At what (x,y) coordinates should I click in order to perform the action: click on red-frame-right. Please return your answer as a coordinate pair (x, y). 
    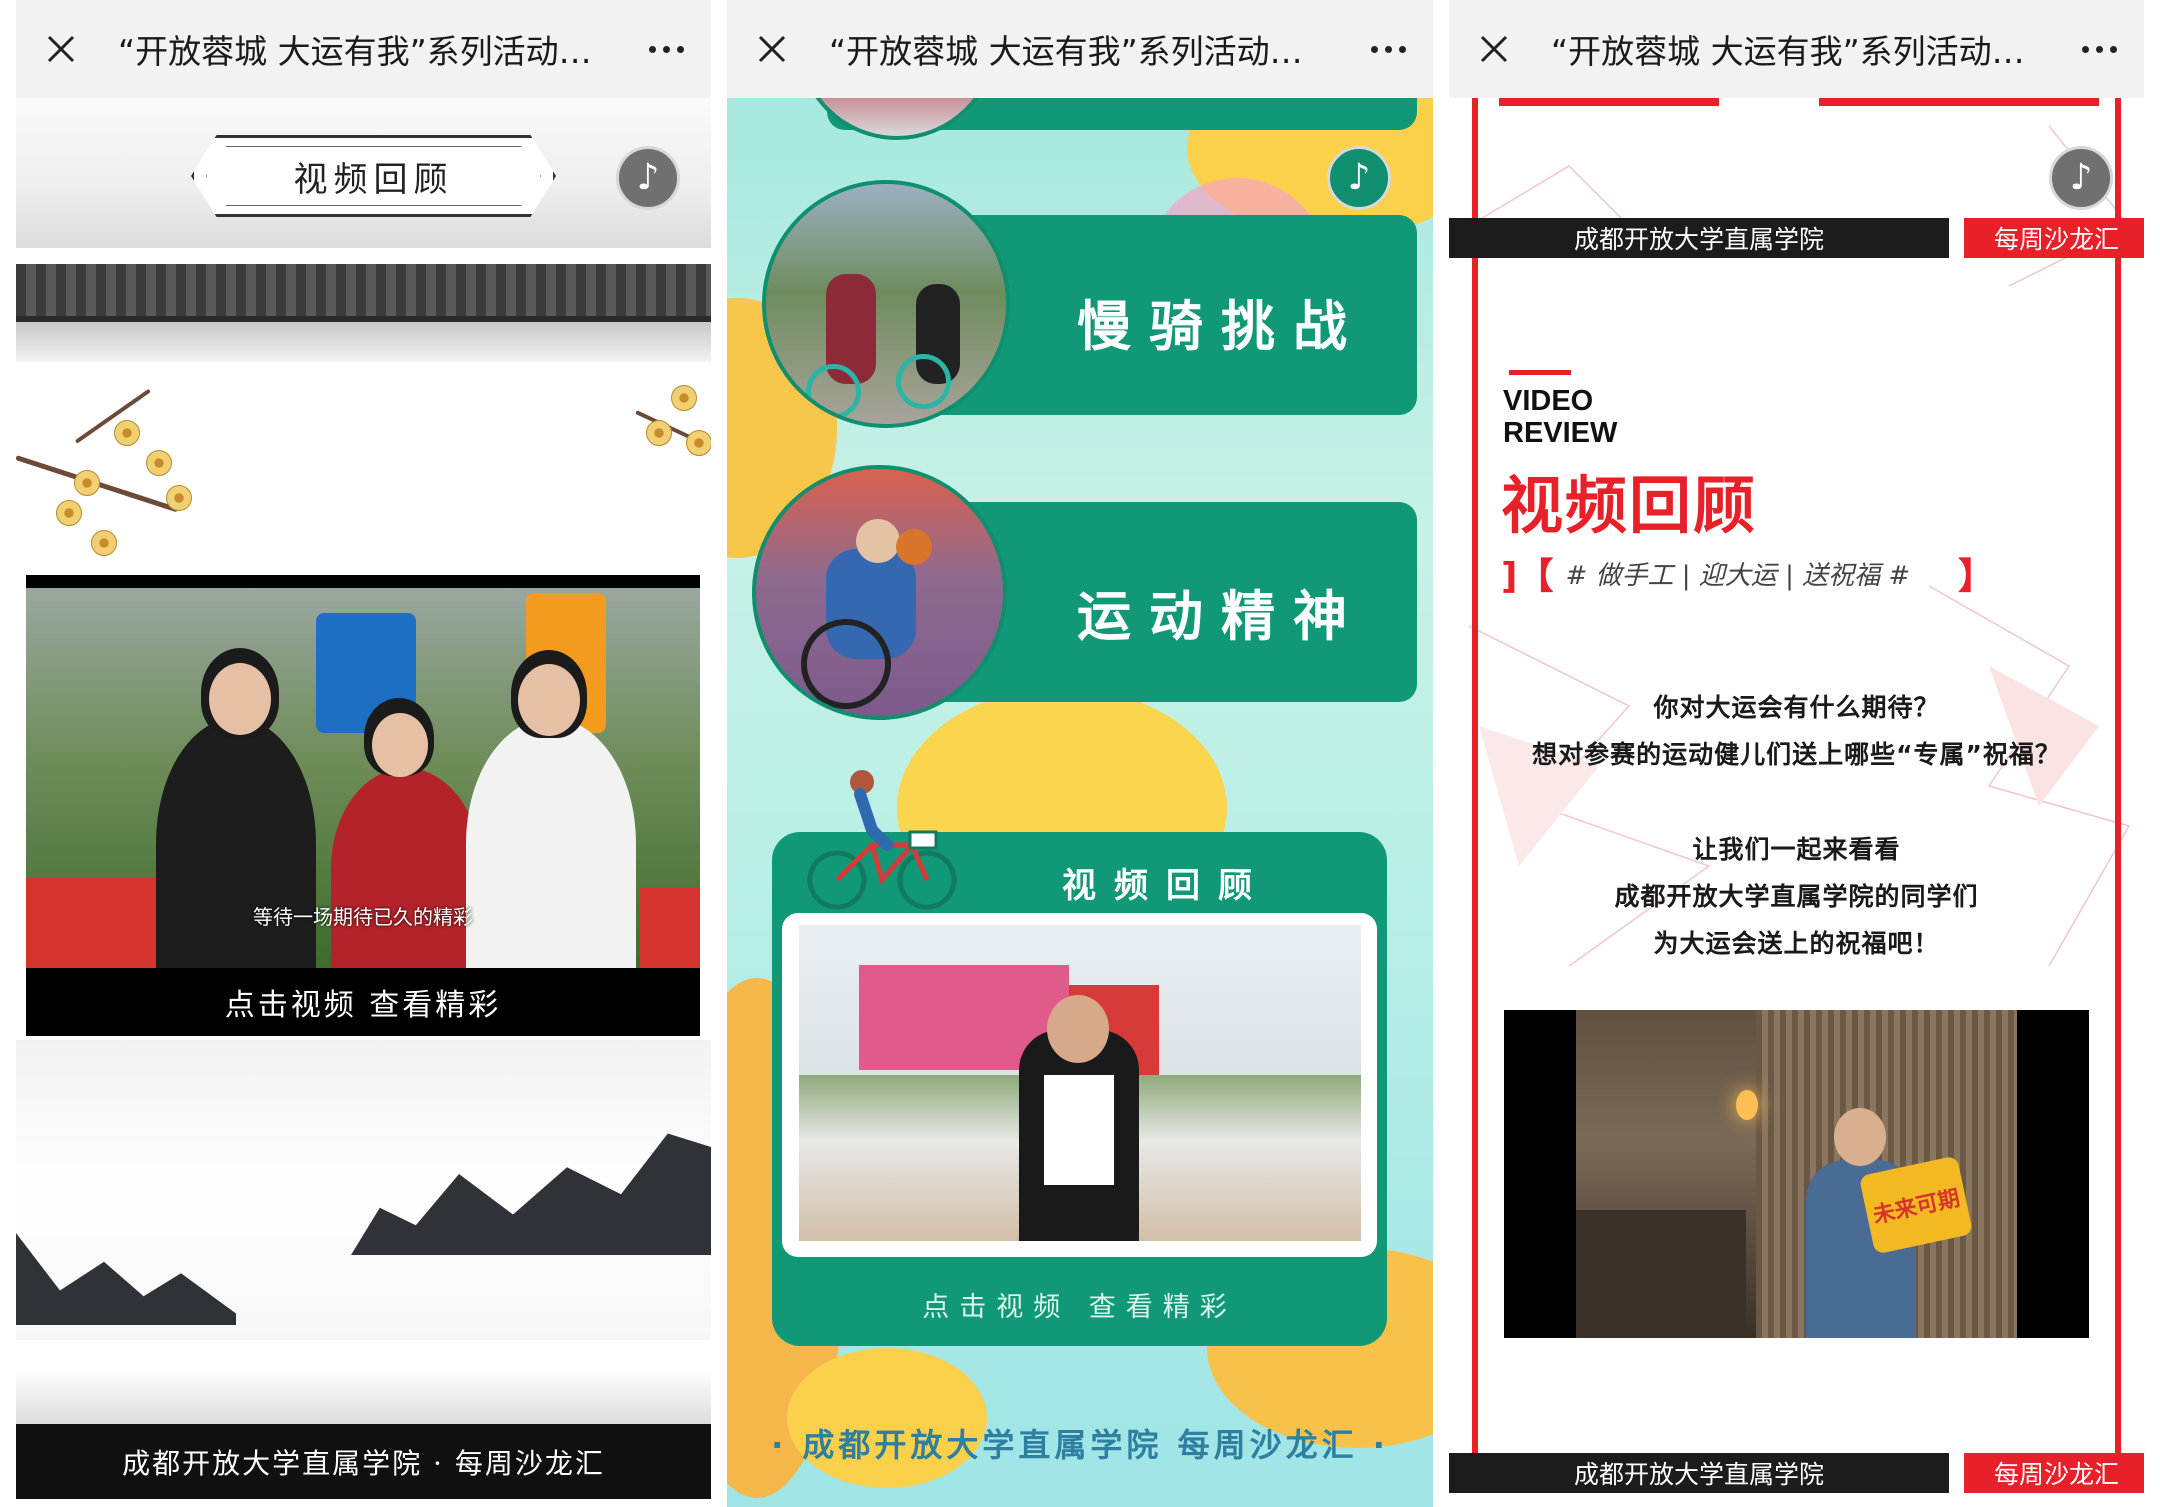
    Looking at the image, I should click on (2118, 778).